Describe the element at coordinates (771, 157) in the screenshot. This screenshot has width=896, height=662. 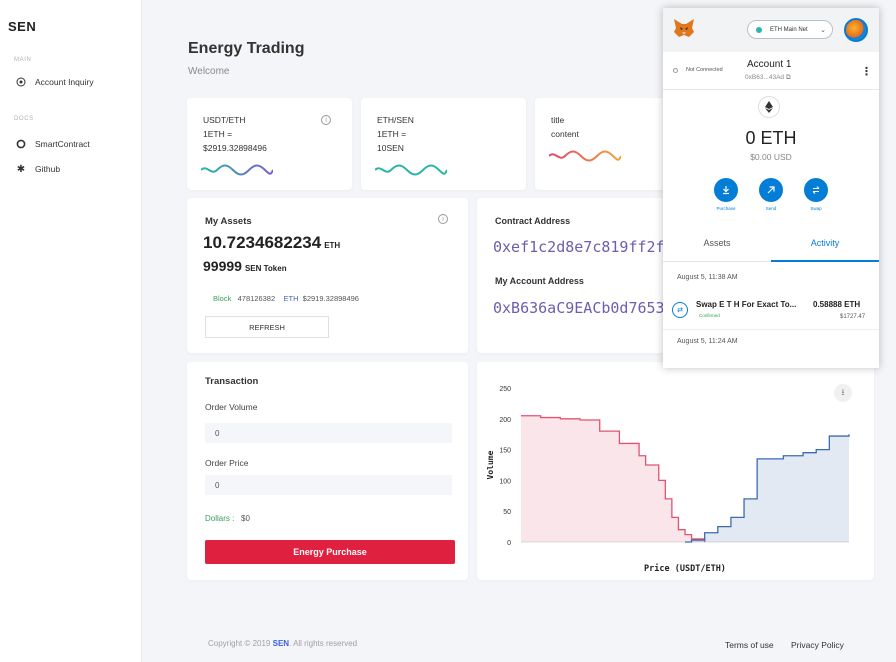
I see `usd-balance-display: $0.00 USD` at that location.